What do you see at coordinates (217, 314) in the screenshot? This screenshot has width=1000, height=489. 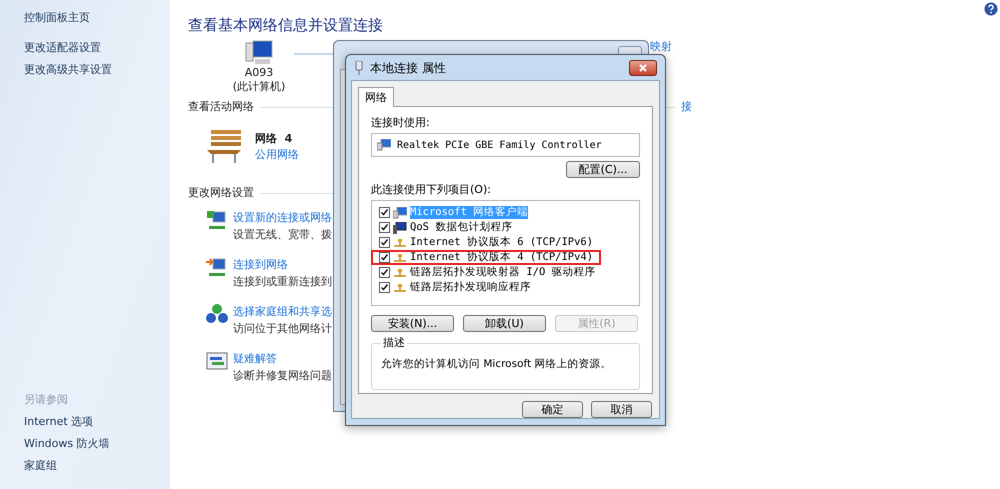 I see `homegroup-icon` at bounding box center [217, 314].